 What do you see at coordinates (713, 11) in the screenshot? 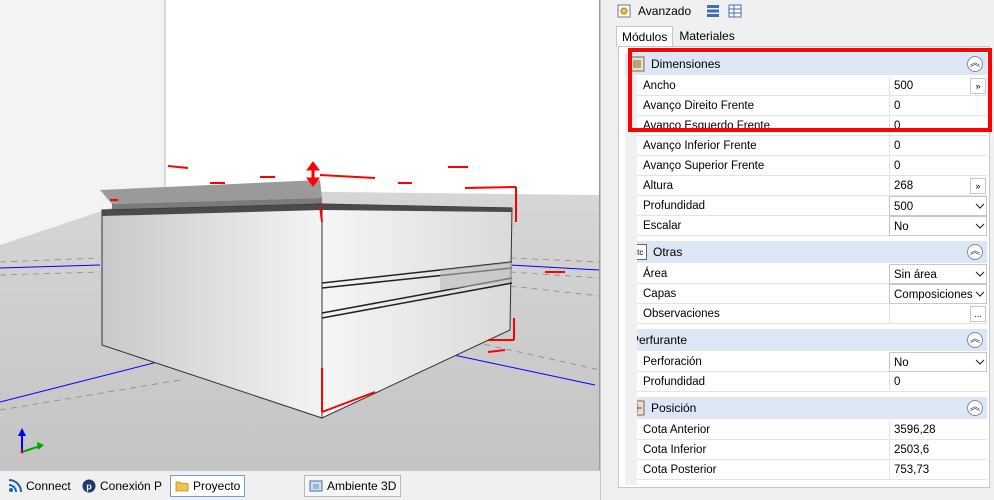
I see `list-view-icon` at bounding box center [713, 11].